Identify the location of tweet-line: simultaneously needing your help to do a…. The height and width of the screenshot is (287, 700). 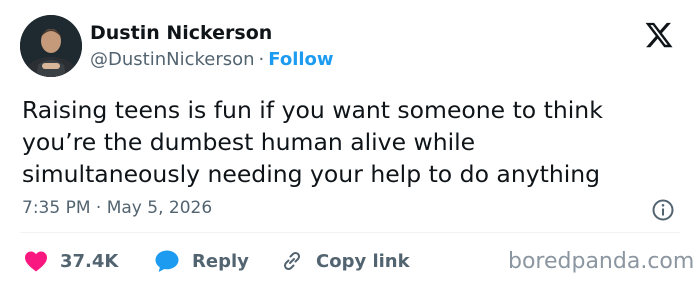
(311, 174).